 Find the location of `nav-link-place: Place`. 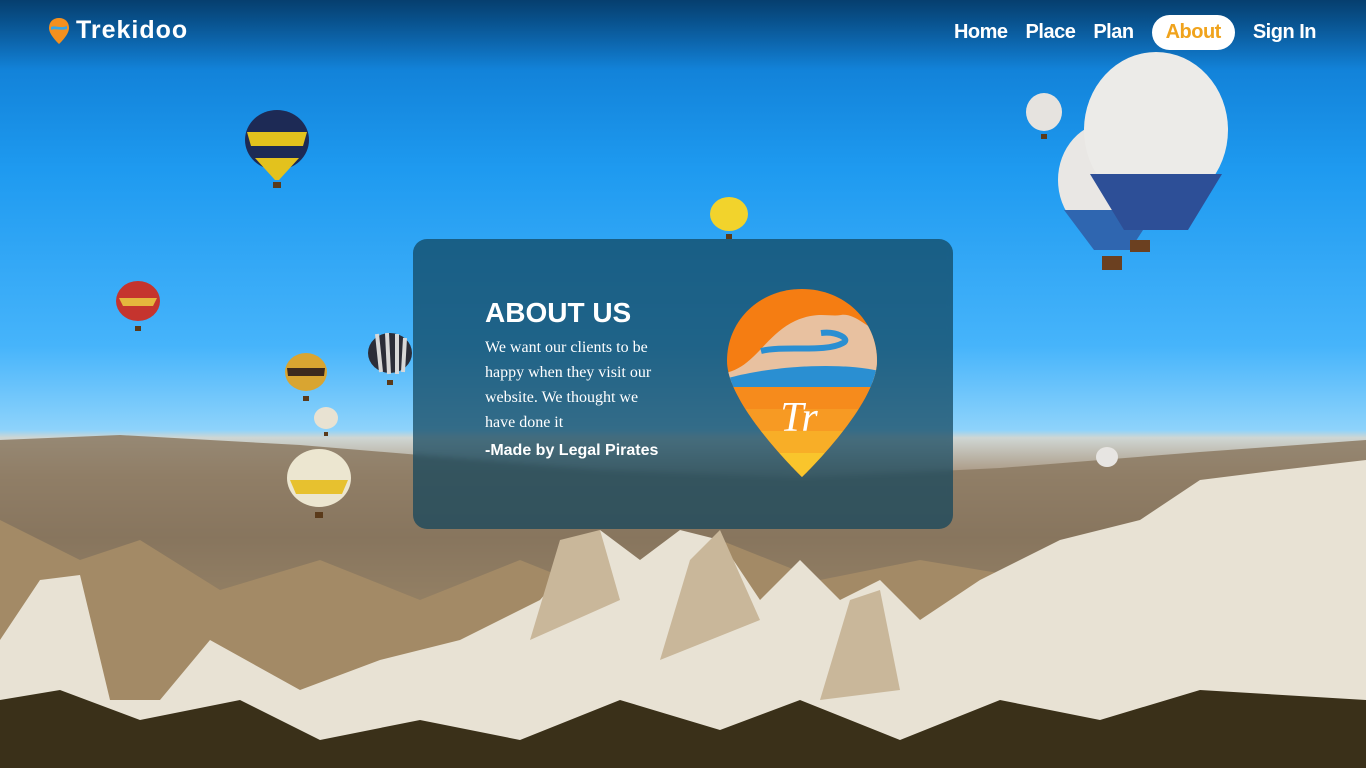

nav-link-place: Place is located at coordinates (1051, 32).